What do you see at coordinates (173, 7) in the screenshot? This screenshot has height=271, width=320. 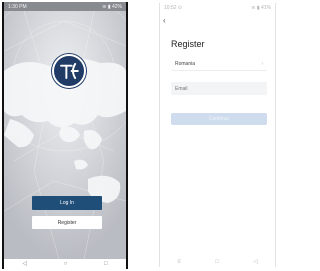 I see `status-time: 10:52 ⊙` at bounding box center [173, 7].